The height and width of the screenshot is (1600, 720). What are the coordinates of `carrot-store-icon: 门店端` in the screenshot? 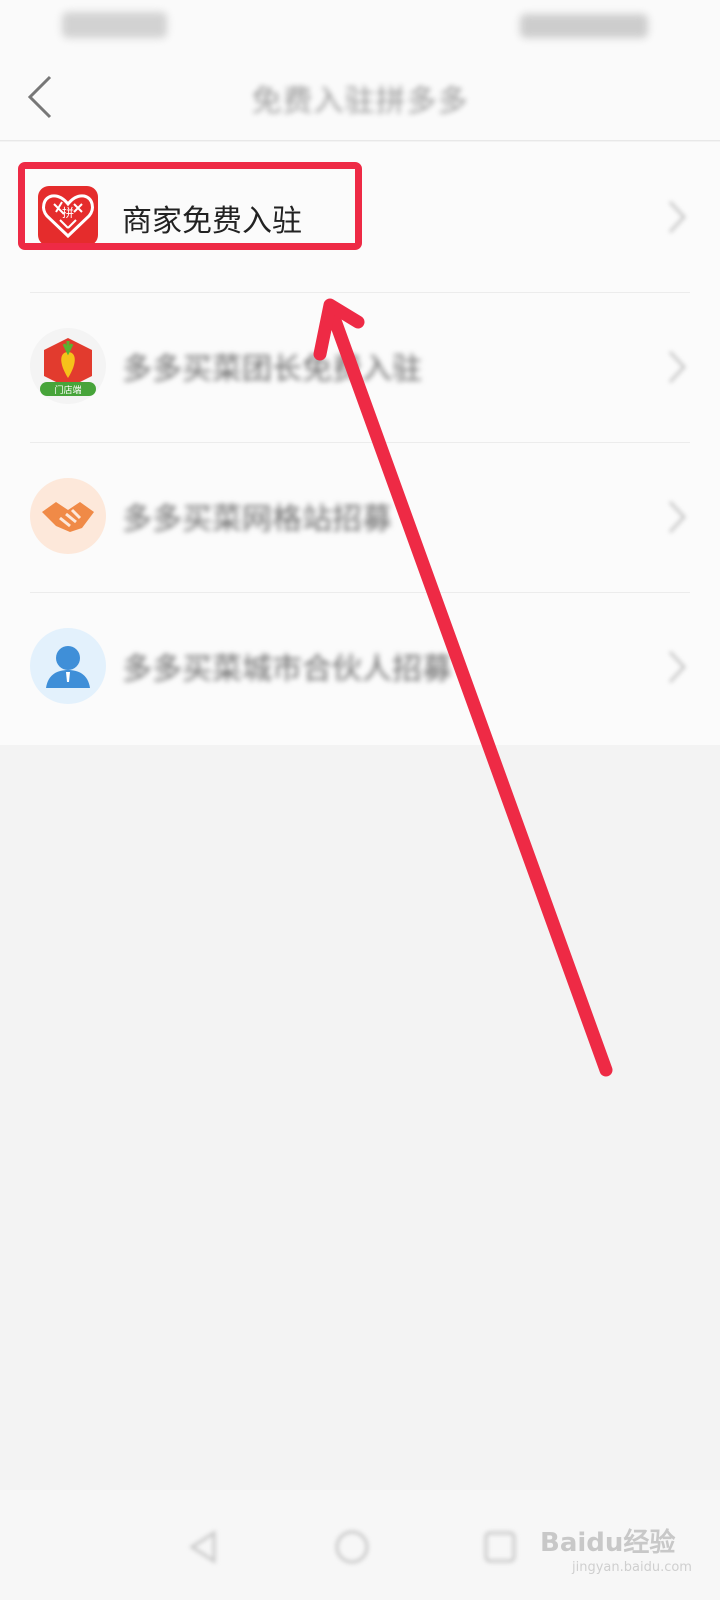 It's located at (68, 366).